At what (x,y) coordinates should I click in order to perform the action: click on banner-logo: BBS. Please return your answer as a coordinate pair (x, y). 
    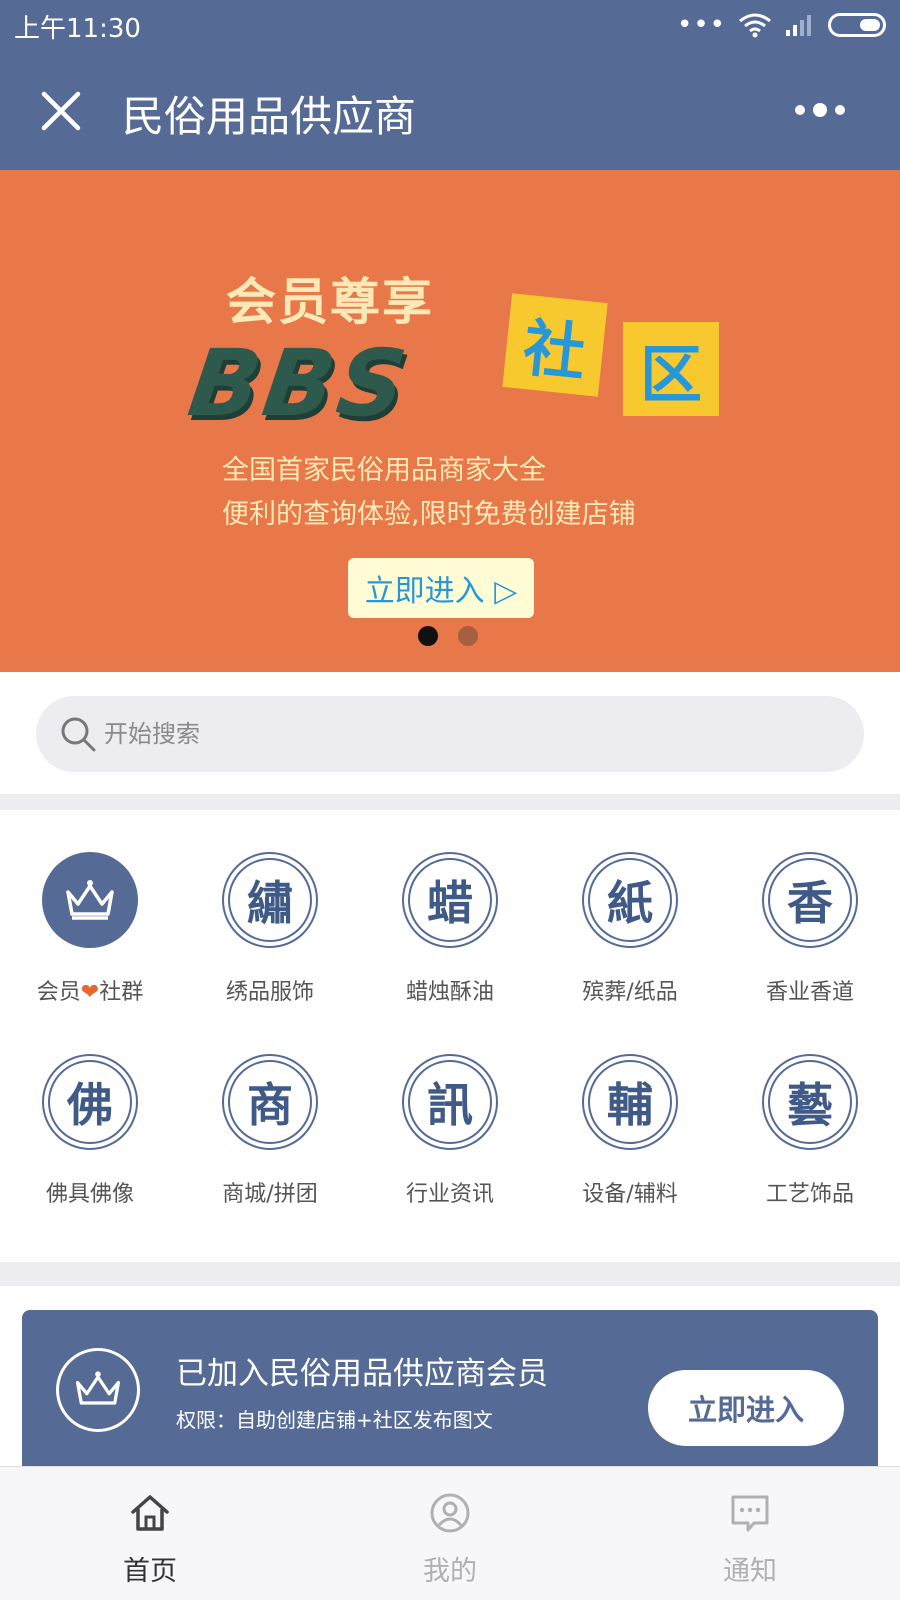
    Looking at the image, I should click on (299, 383).